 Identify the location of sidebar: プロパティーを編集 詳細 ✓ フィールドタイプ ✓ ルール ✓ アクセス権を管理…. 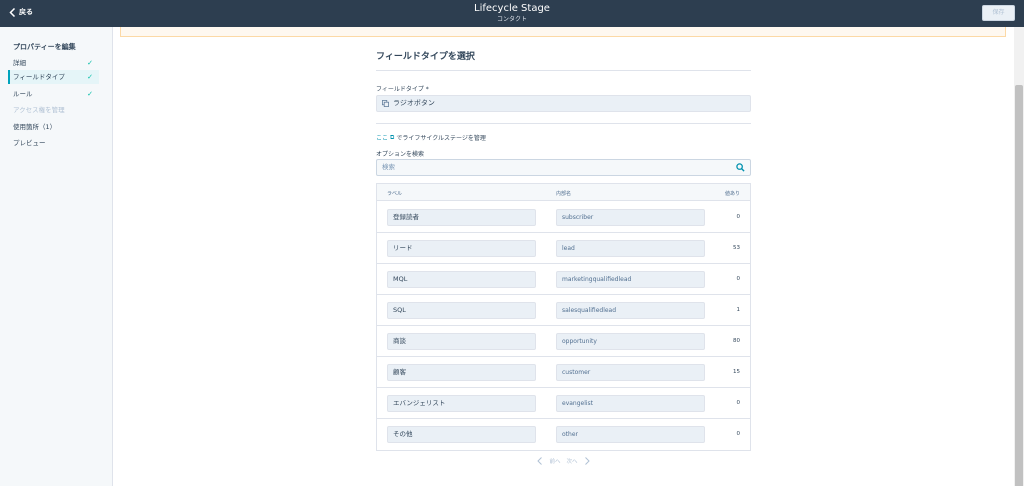
(56, 256).